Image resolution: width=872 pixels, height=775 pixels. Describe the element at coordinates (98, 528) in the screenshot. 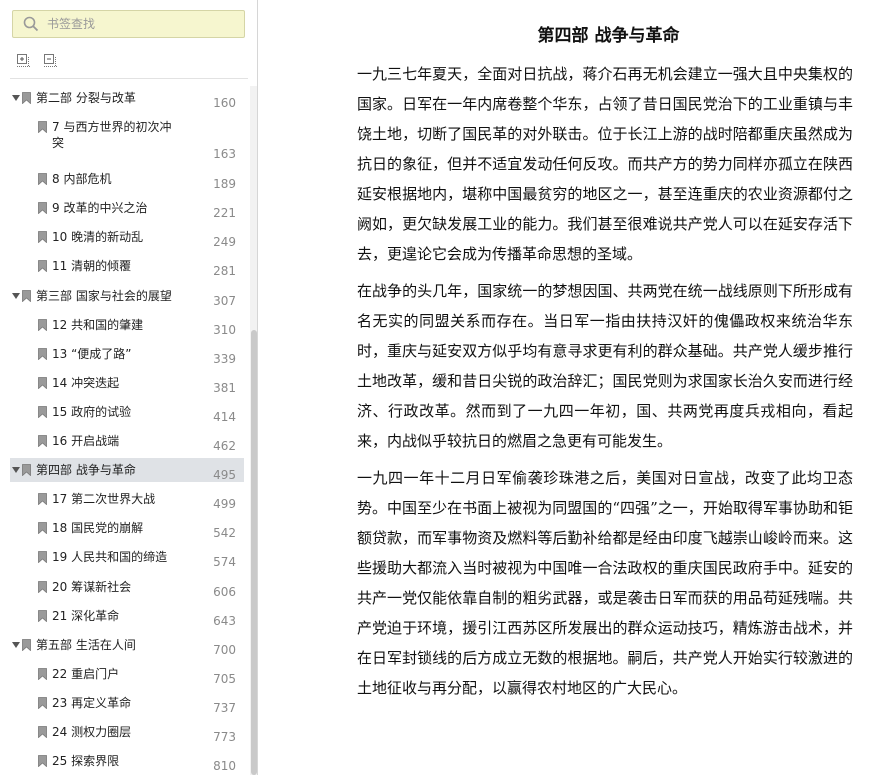

I see `toc-item-label: 18 国民党的崩解` at that location.